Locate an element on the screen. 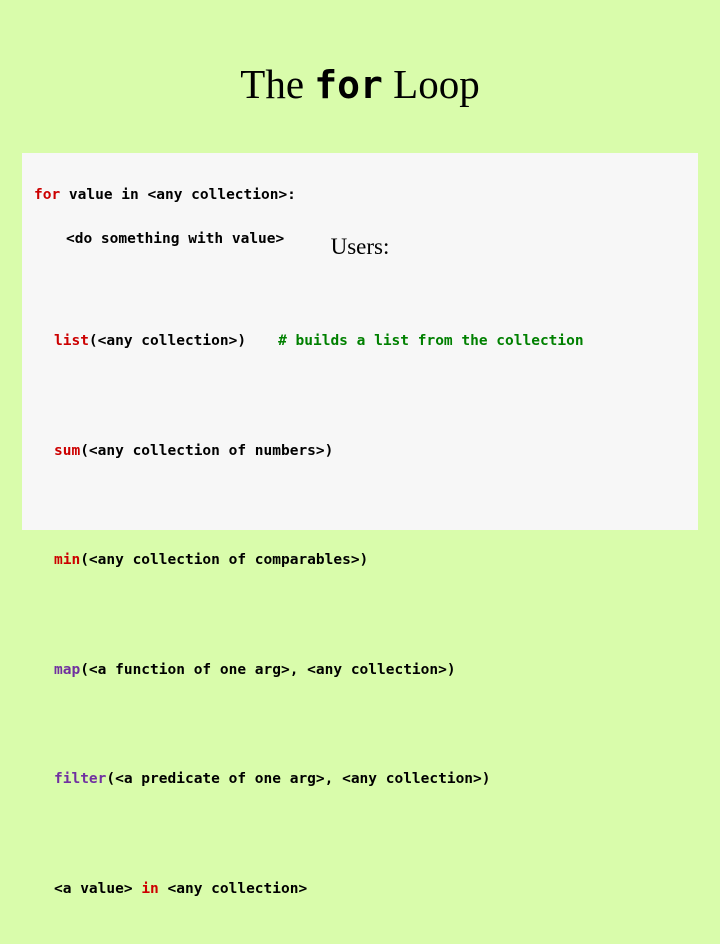 This screenshot has height=944, width=720. func-name-sum: sum is located at coordinates (67, 450).